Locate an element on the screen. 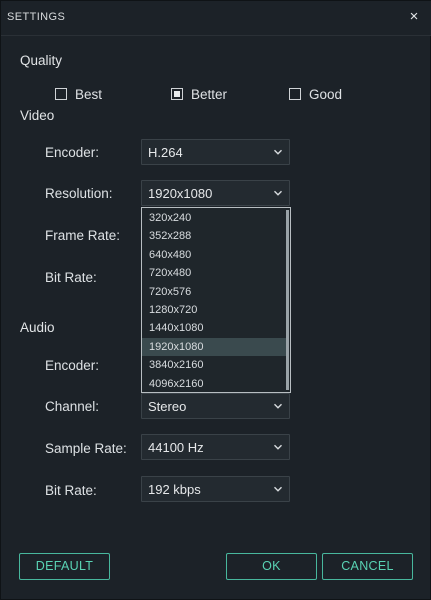  resolution-option: 640x480 is located at coordinates (214, 255).